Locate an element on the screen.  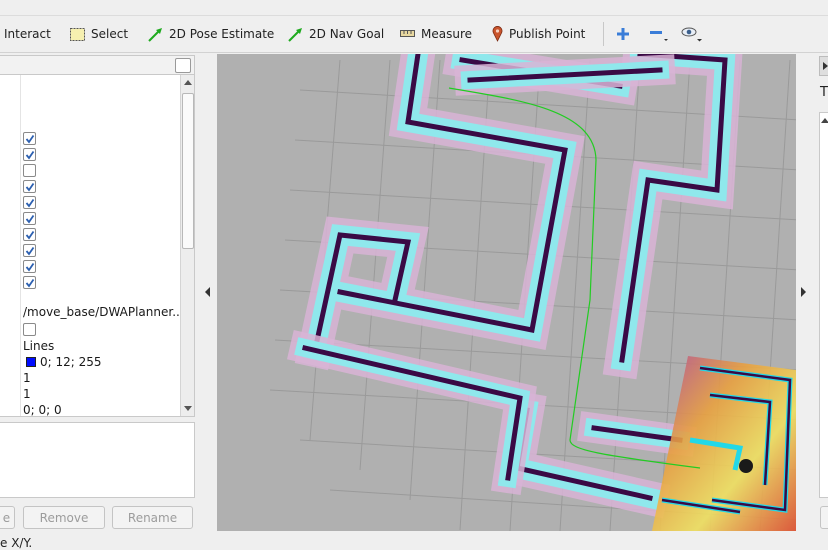
collapse-left-arrow-icon is located at coordinates (207, 292).